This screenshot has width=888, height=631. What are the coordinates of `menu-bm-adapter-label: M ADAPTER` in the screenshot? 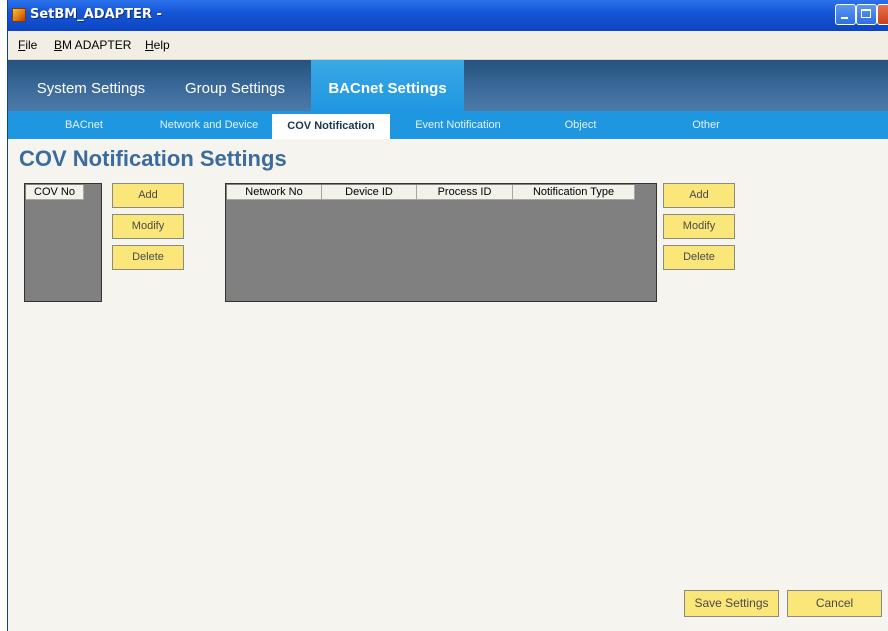 It's located at (97, 45).